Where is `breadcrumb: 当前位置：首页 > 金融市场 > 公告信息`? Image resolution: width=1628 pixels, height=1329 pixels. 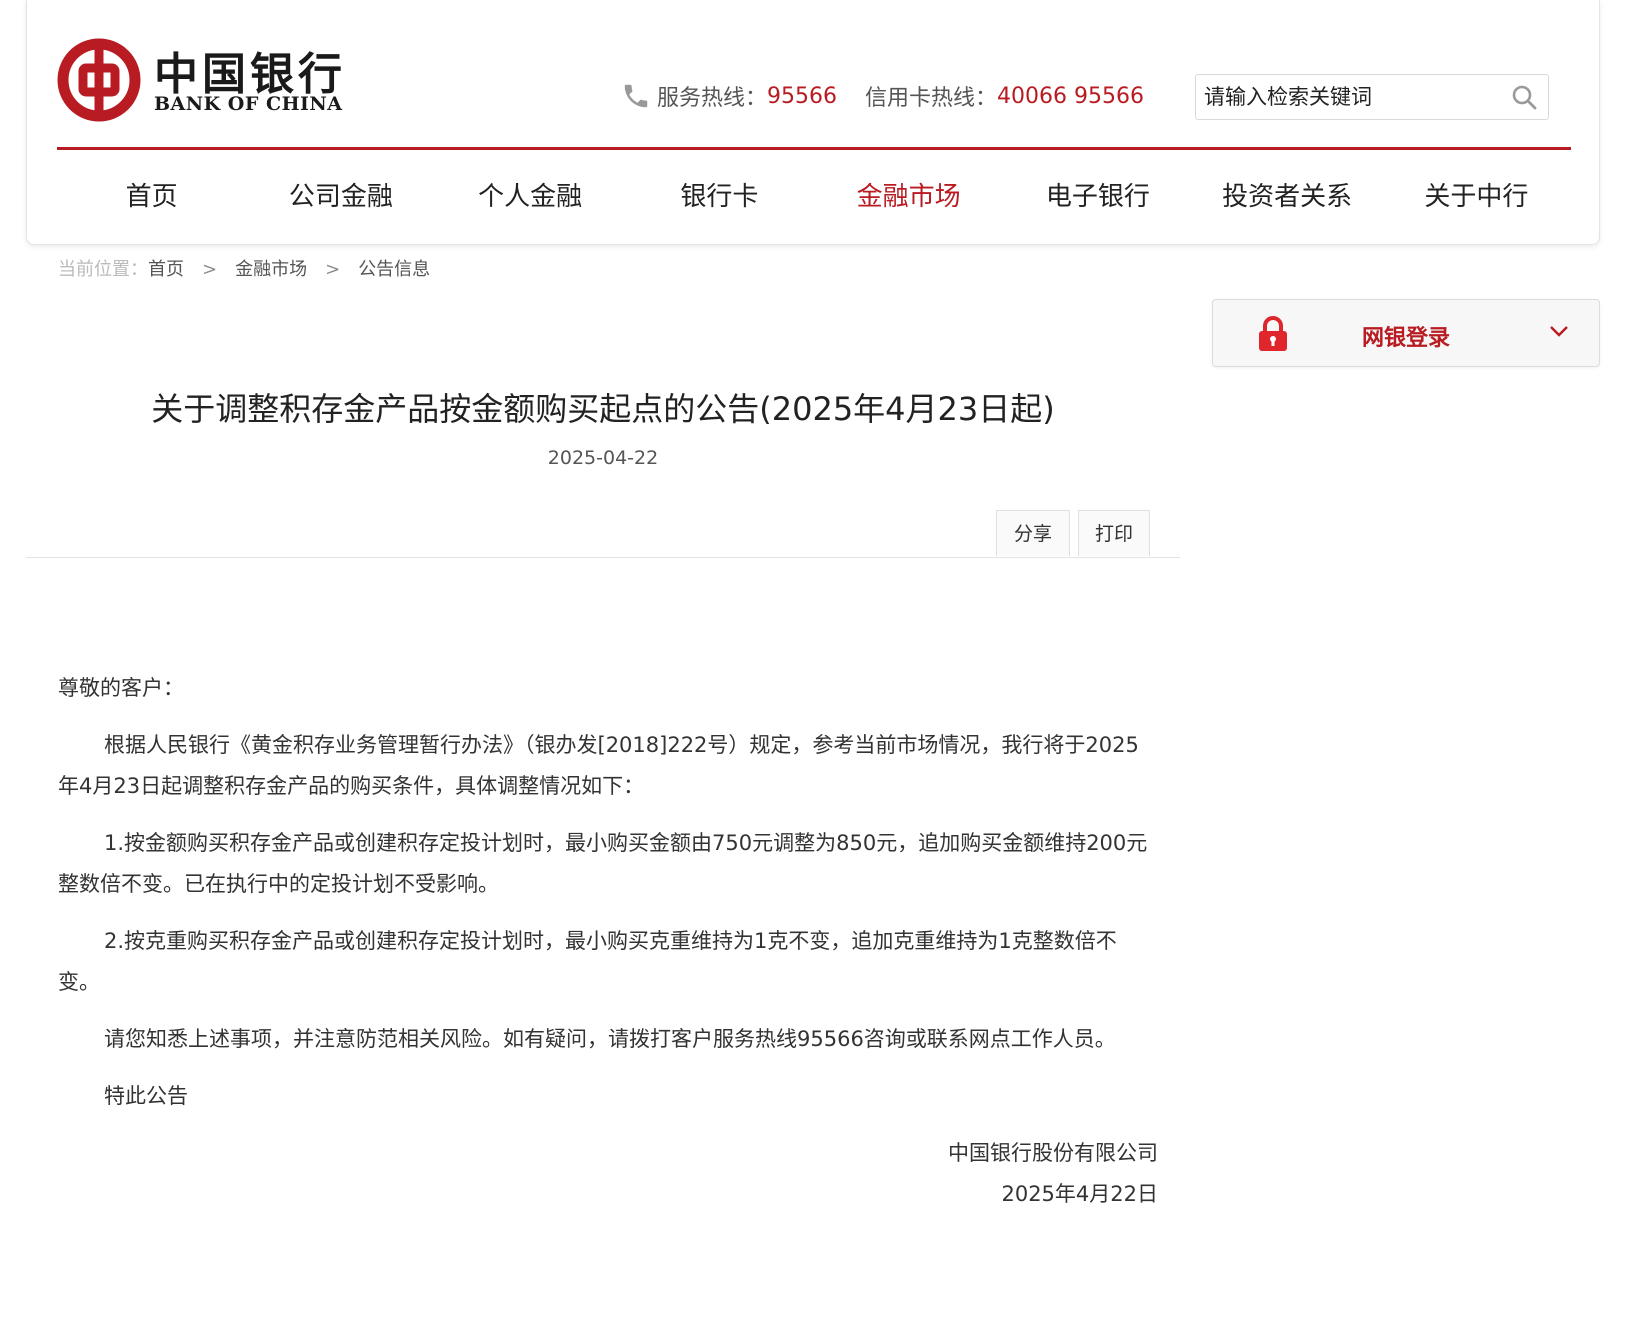
breadcrumb: 当前位置：首页 > 金融市场 > 公告信息 is located at coordinates (244, 268).